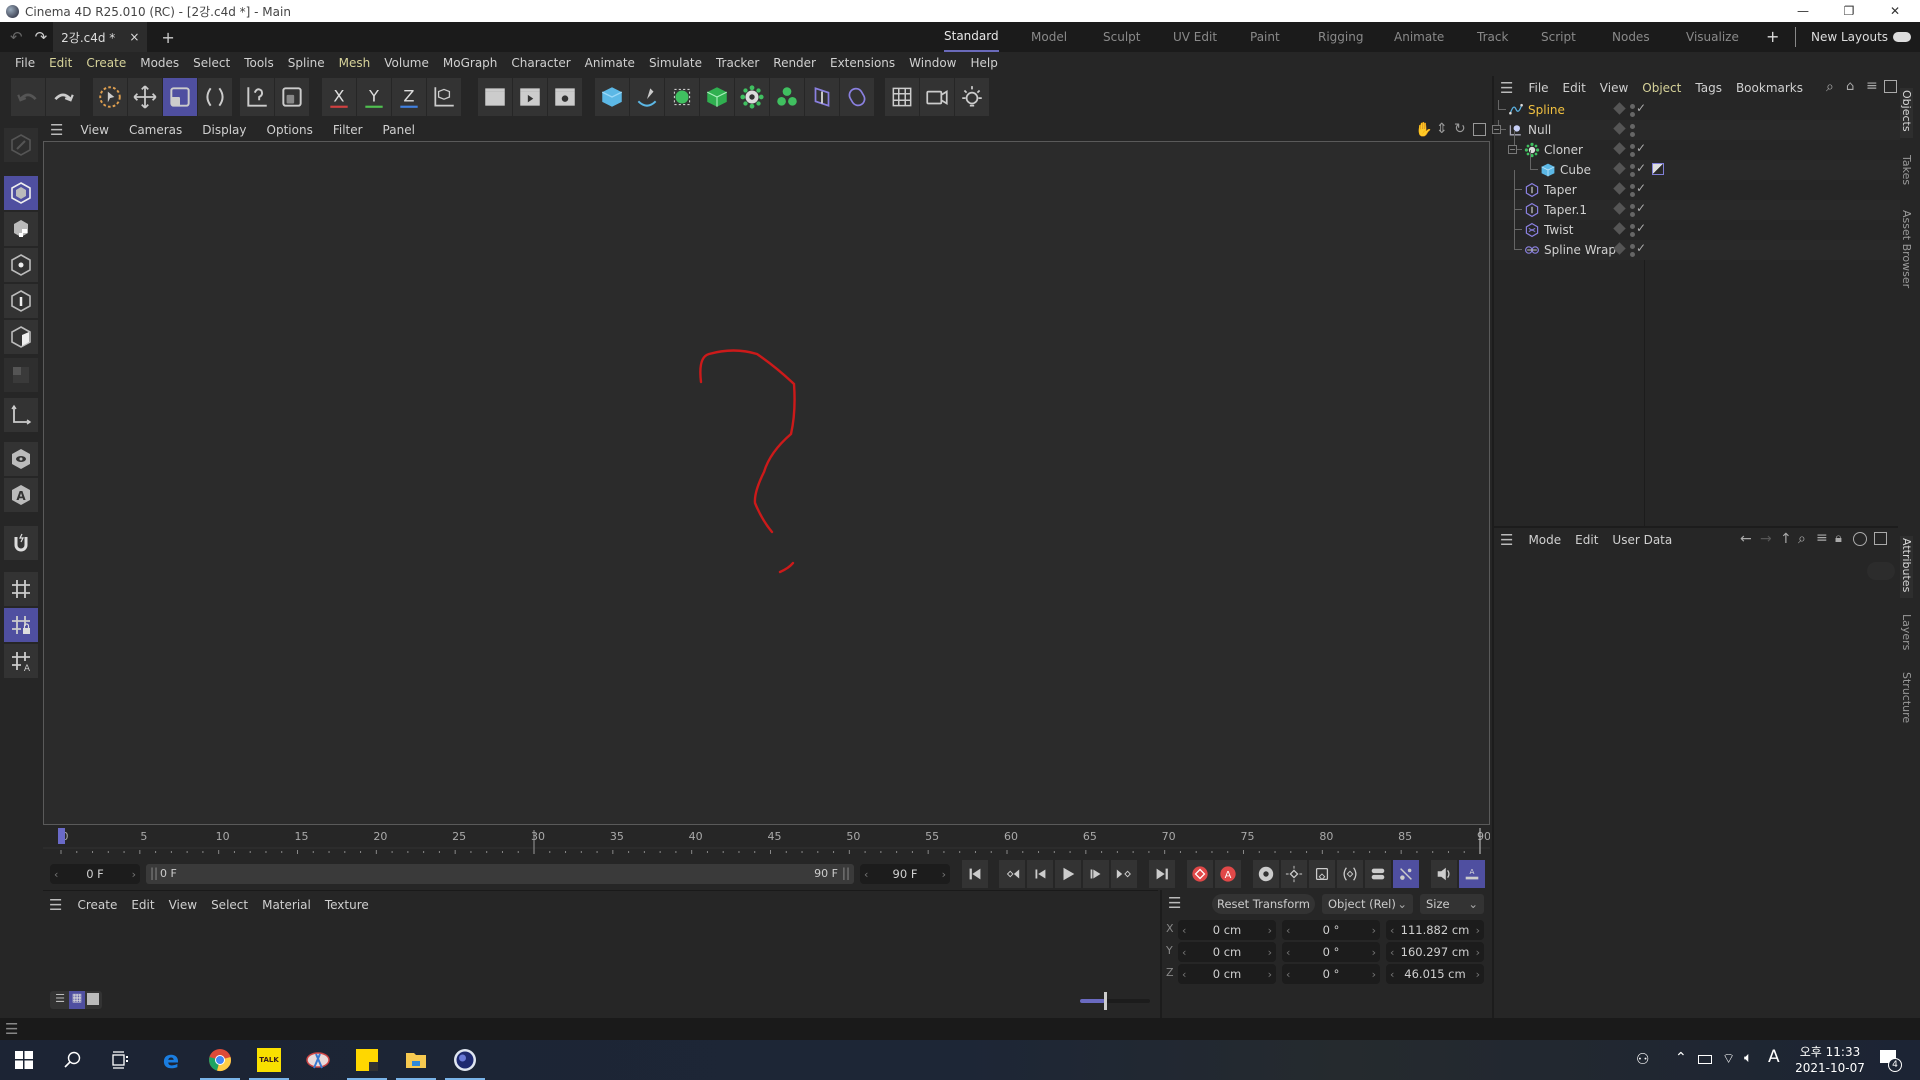 The height and width of the screenshot is (1080, 1920). What do you see at coordinates (1105, 1001) in the screenshot?
I see `material-zoom-slider-handle` at bounding box center [1105, 1001].